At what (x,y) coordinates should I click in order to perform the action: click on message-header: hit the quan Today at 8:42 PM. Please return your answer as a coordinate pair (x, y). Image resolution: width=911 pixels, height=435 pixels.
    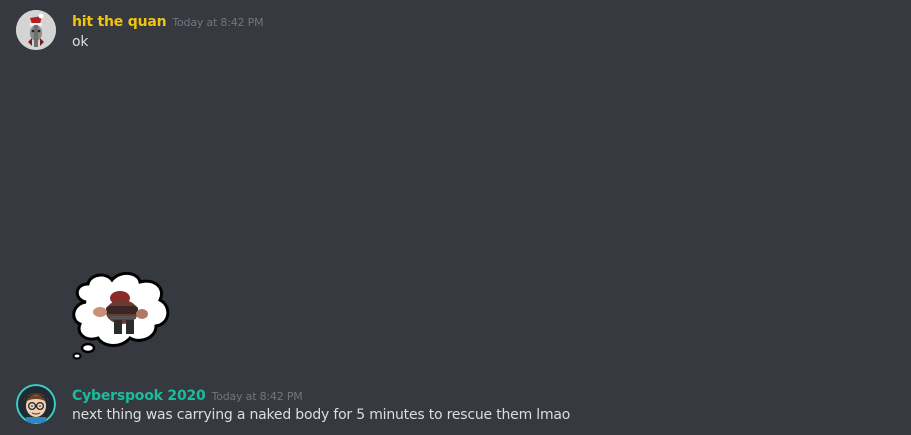
    Looking at the image, I should click on (168, 20).